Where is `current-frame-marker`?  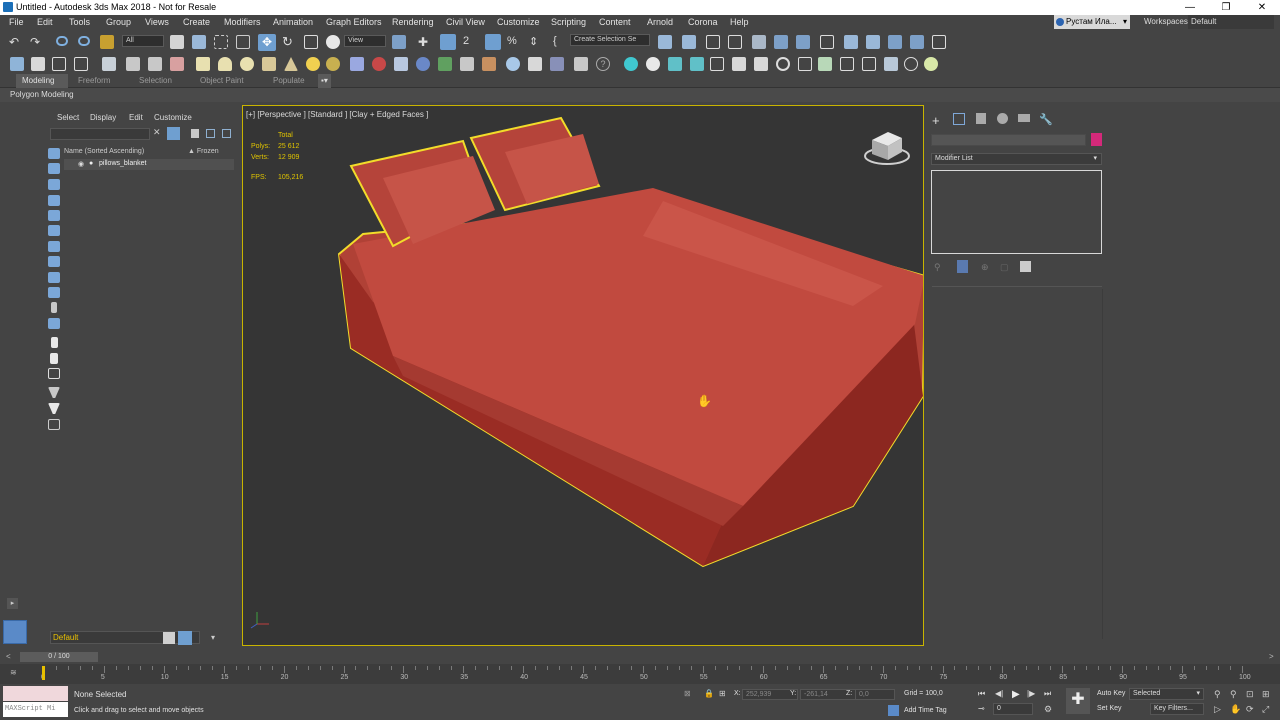 current-frame-marker is located at coordinates (43, 673).